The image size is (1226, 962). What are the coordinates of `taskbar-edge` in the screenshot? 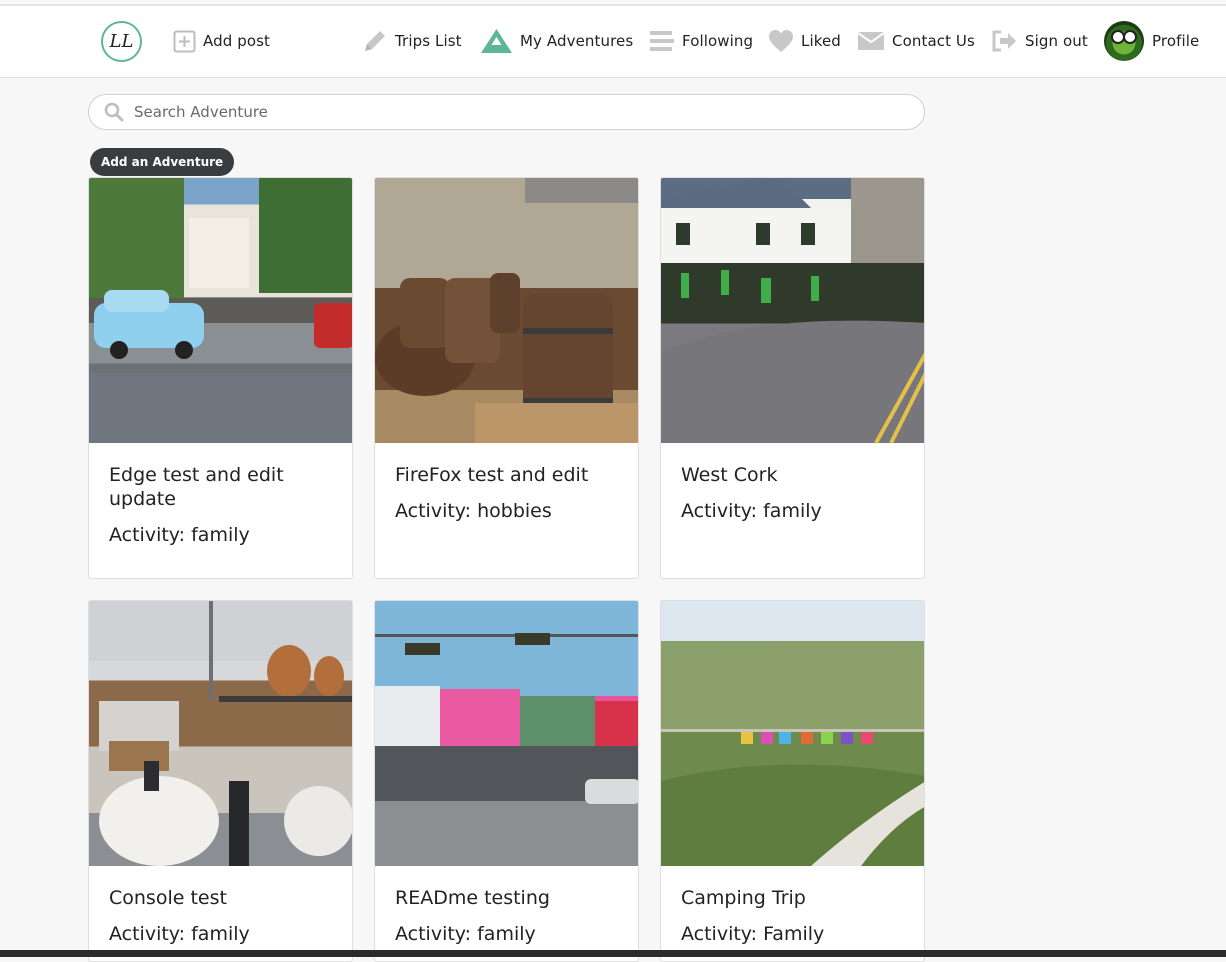 It's located at (613, 953).